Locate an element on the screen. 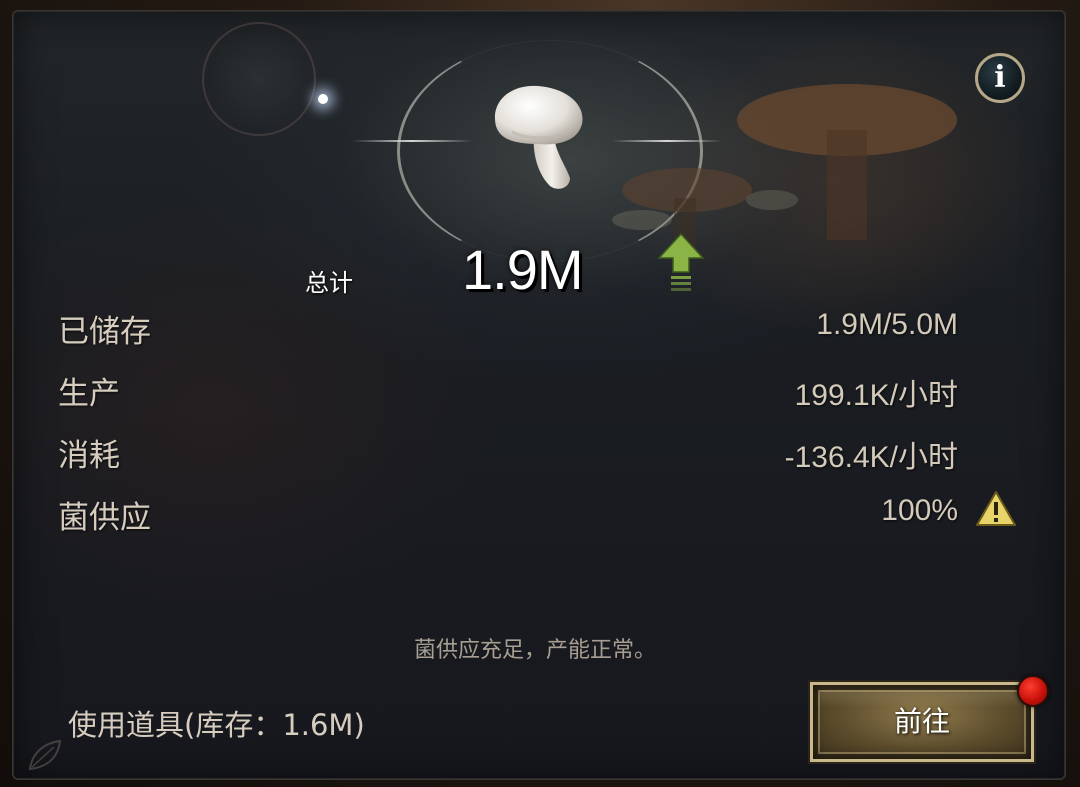 The height and width of the screenshot is (787, 1080). status-message: 菌供应充足，产能正常。 is located at coordinates (534, 650).